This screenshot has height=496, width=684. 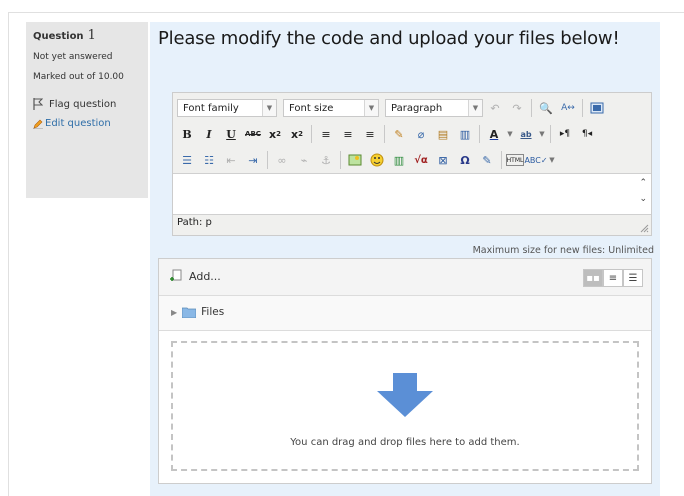 I want to click on special-char-icon: Ω, so click(x=465, y=160).